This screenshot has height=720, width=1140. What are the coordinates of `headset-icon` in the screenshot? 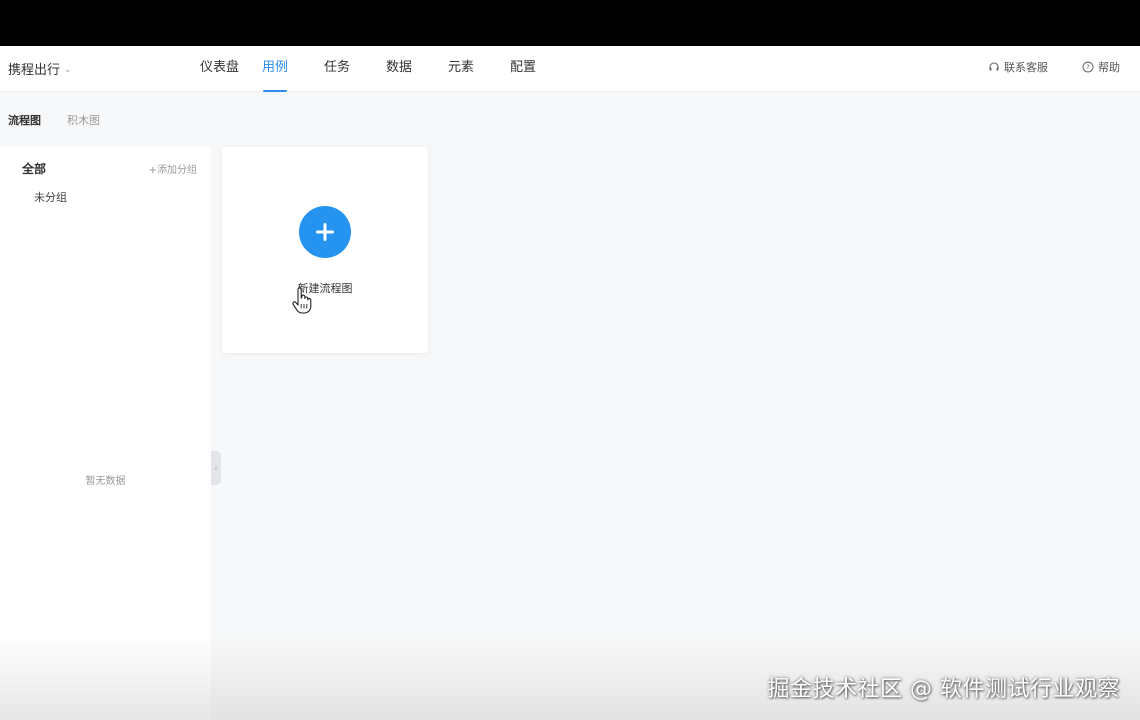 It's located at (994, 66).